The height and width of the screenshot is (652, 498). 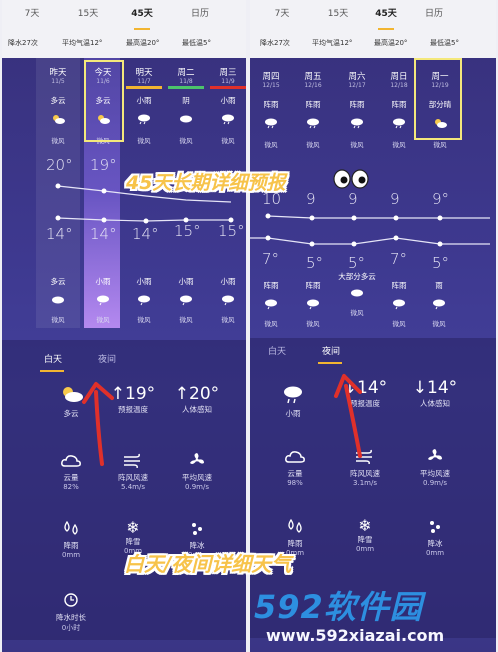 What do you see at coordinates (144, 73) in the screenshot?
I see `day-name: 明天` at bounding box center [144, 73].